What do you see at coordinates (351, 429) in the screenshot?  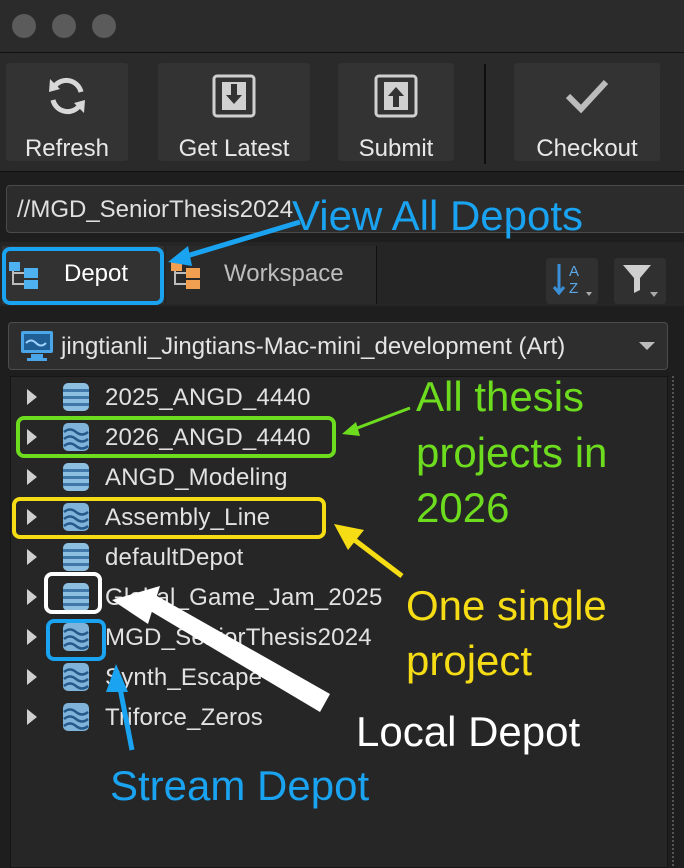 I see `thesis-arrowhead` at bounding box center [351, 429].